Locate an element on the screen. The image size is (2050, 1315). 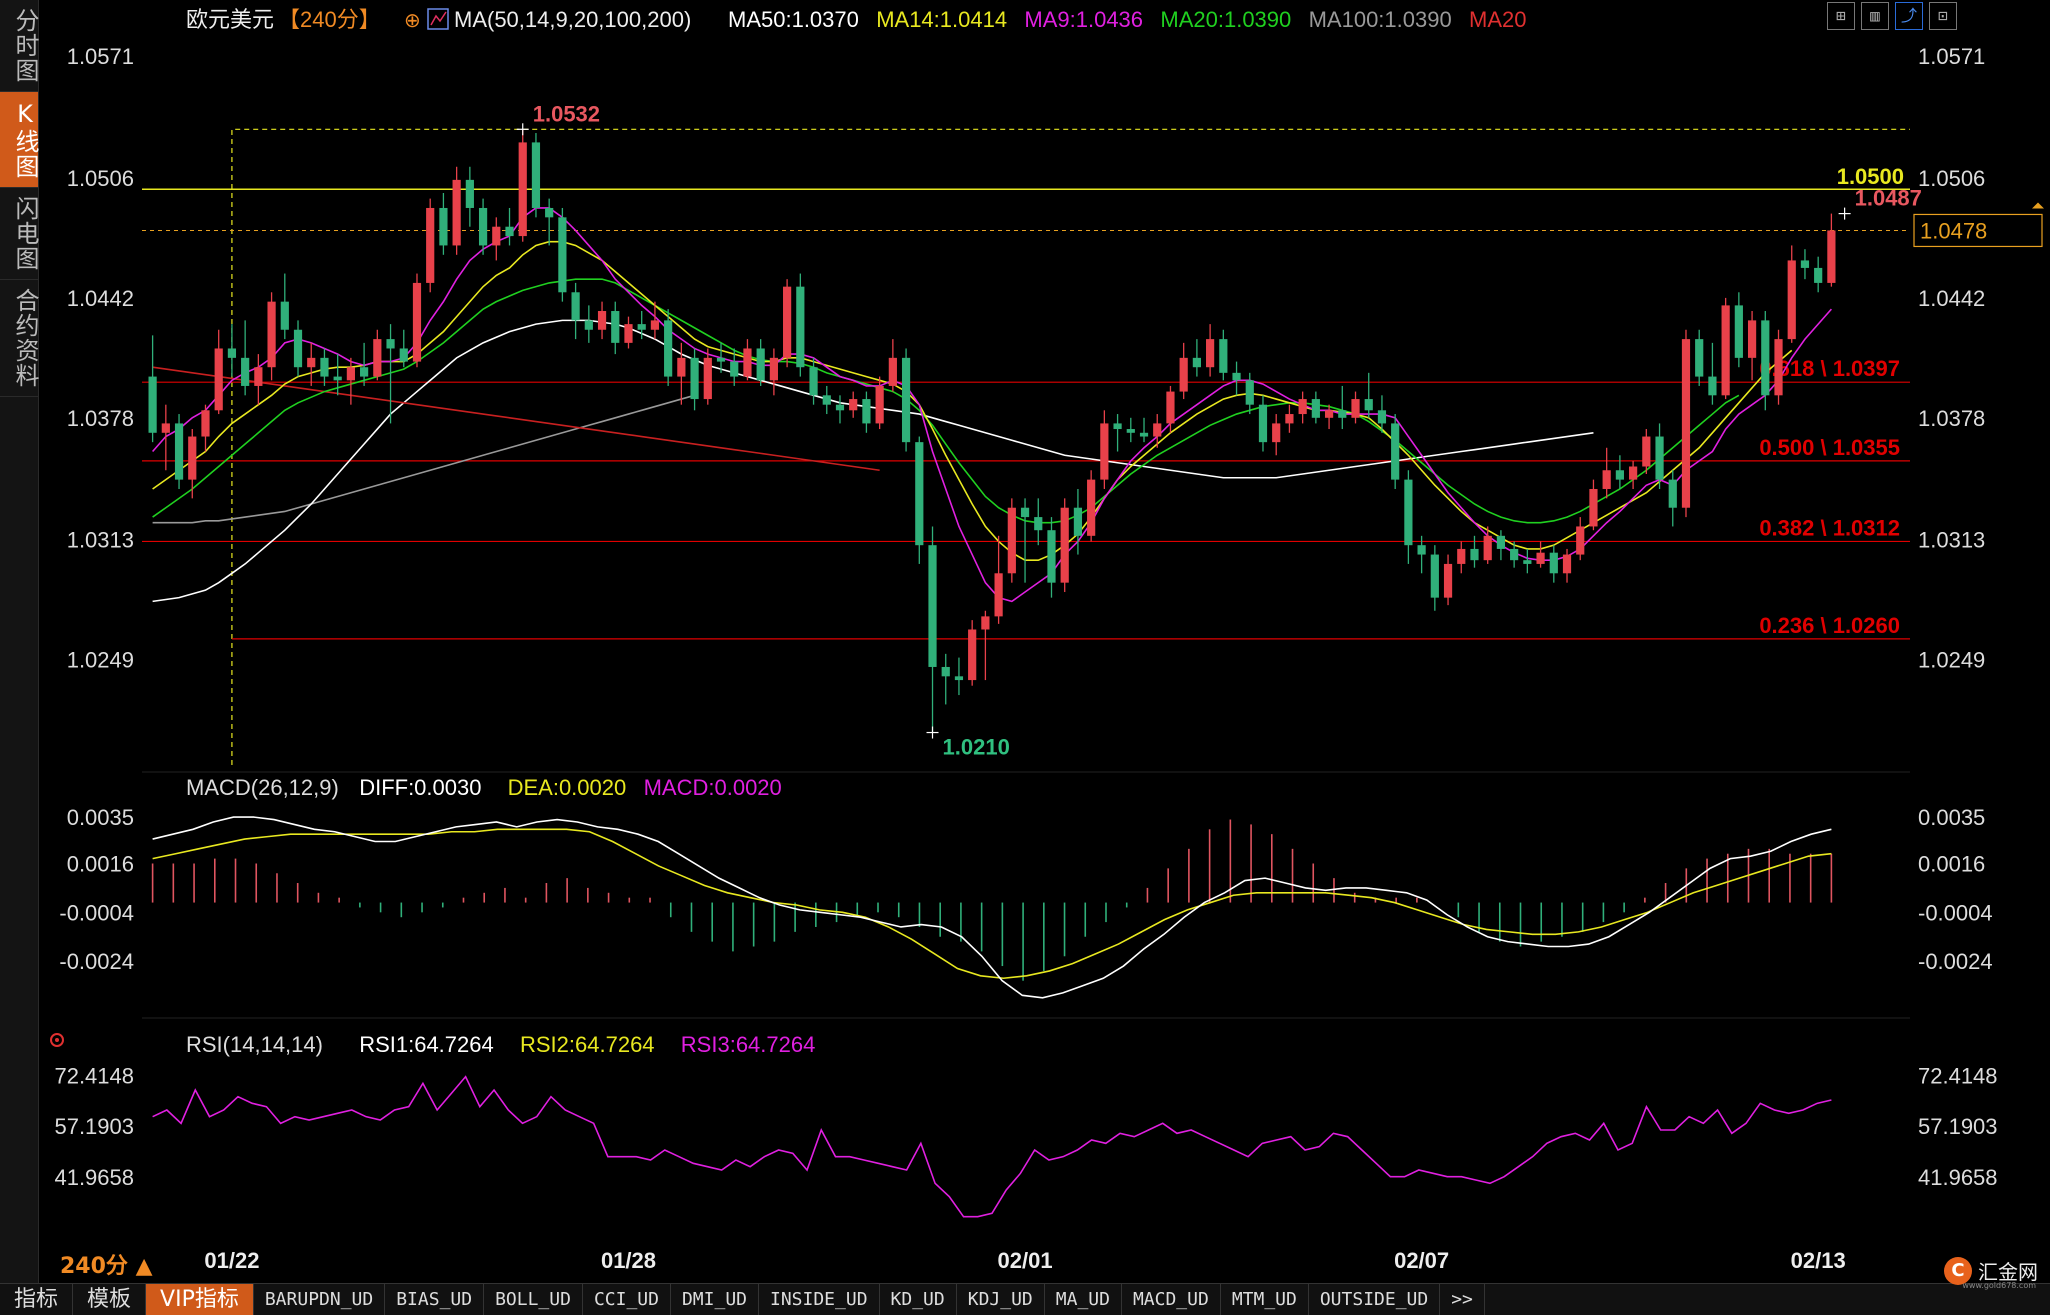
rsi-legend-1: RSI1:64.7264 is located at coordinates (426, 1044).